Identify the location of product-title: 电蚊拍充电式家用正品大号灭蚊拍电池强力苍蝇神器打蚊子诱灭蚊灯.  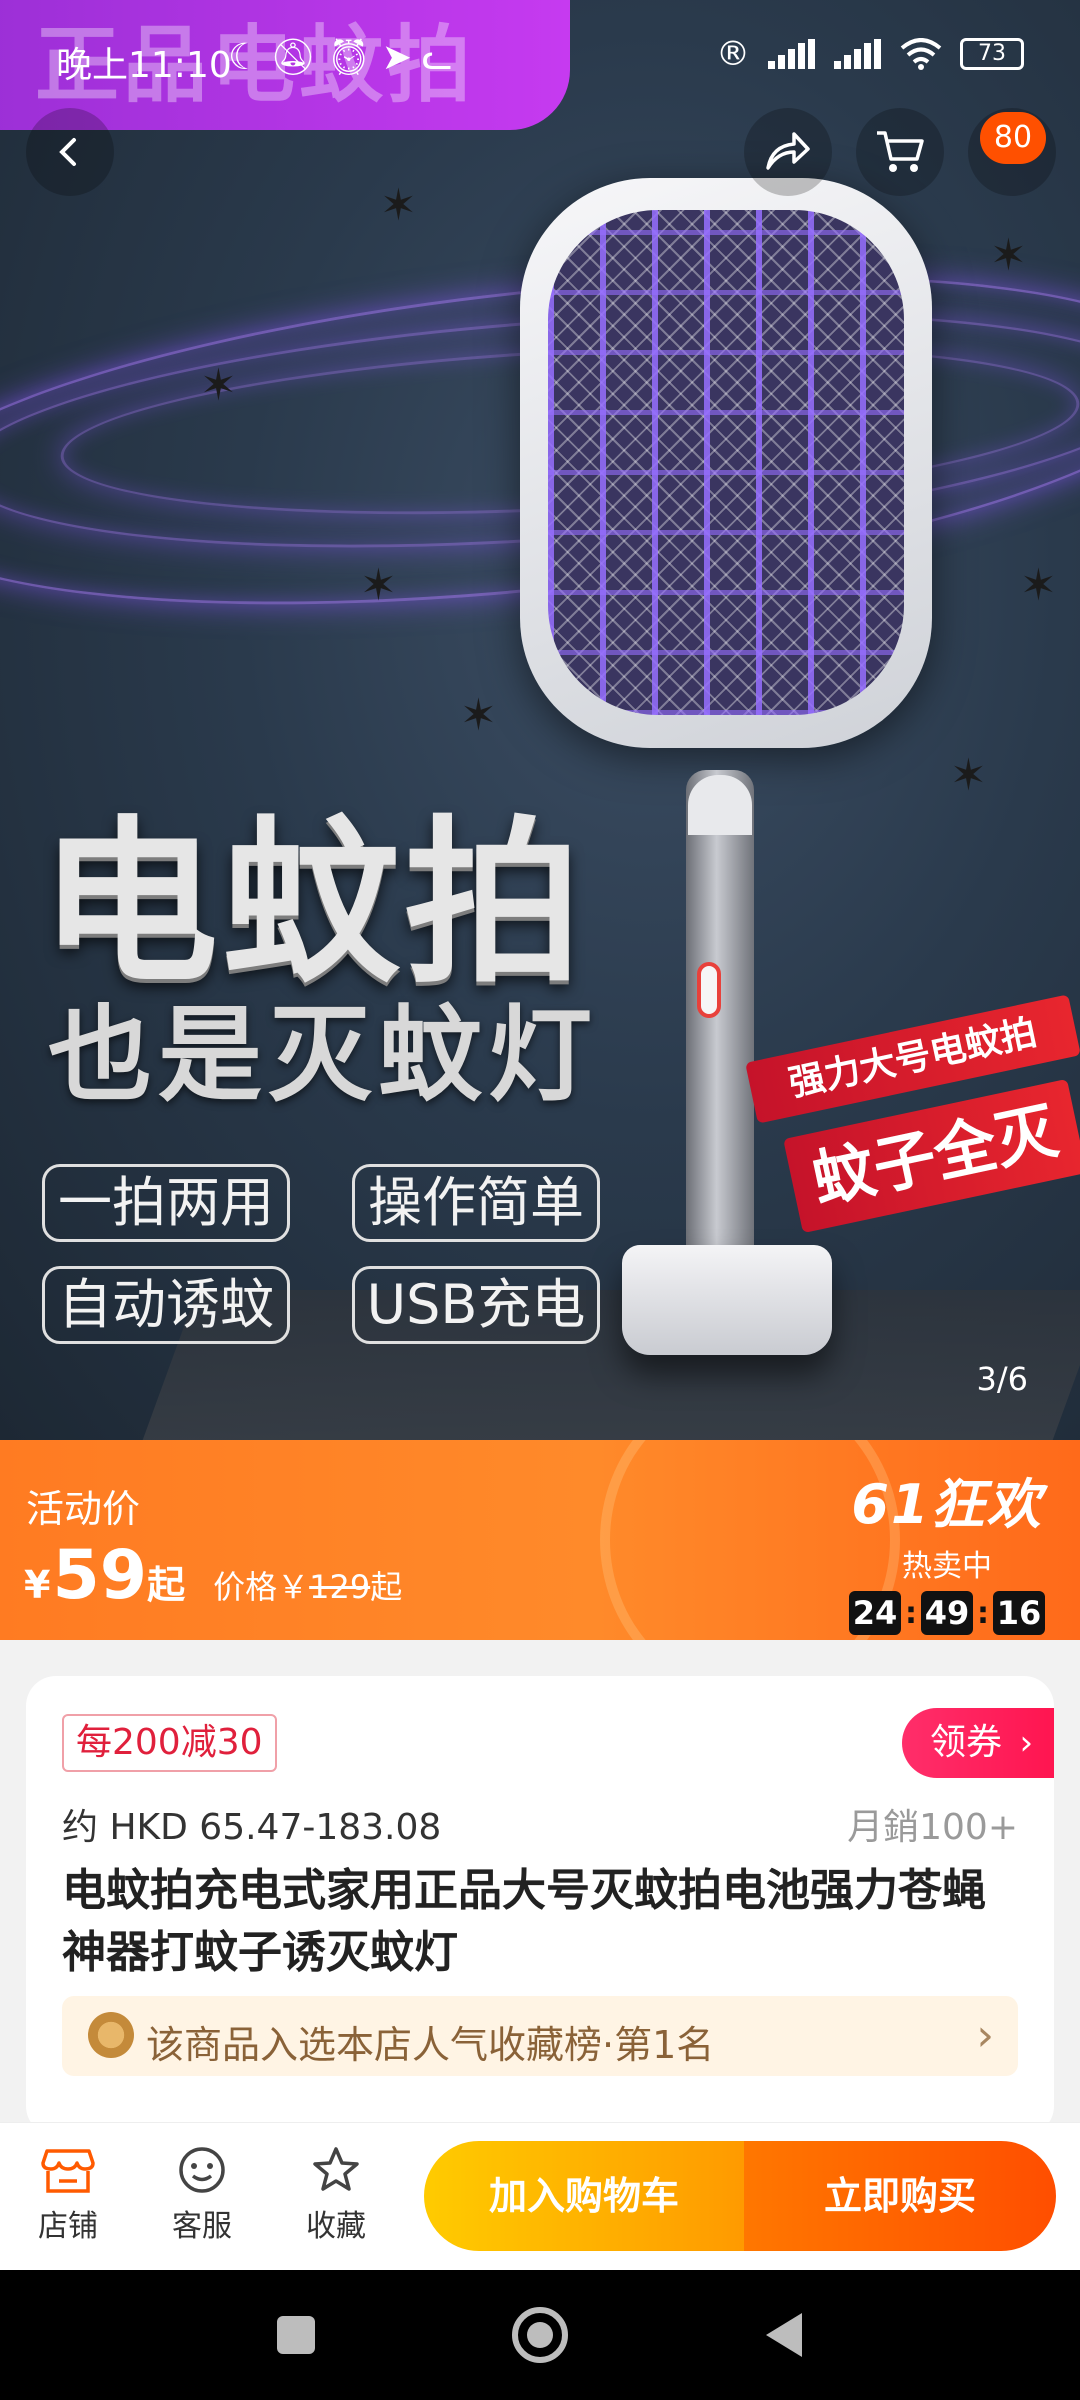
(524, 1921).